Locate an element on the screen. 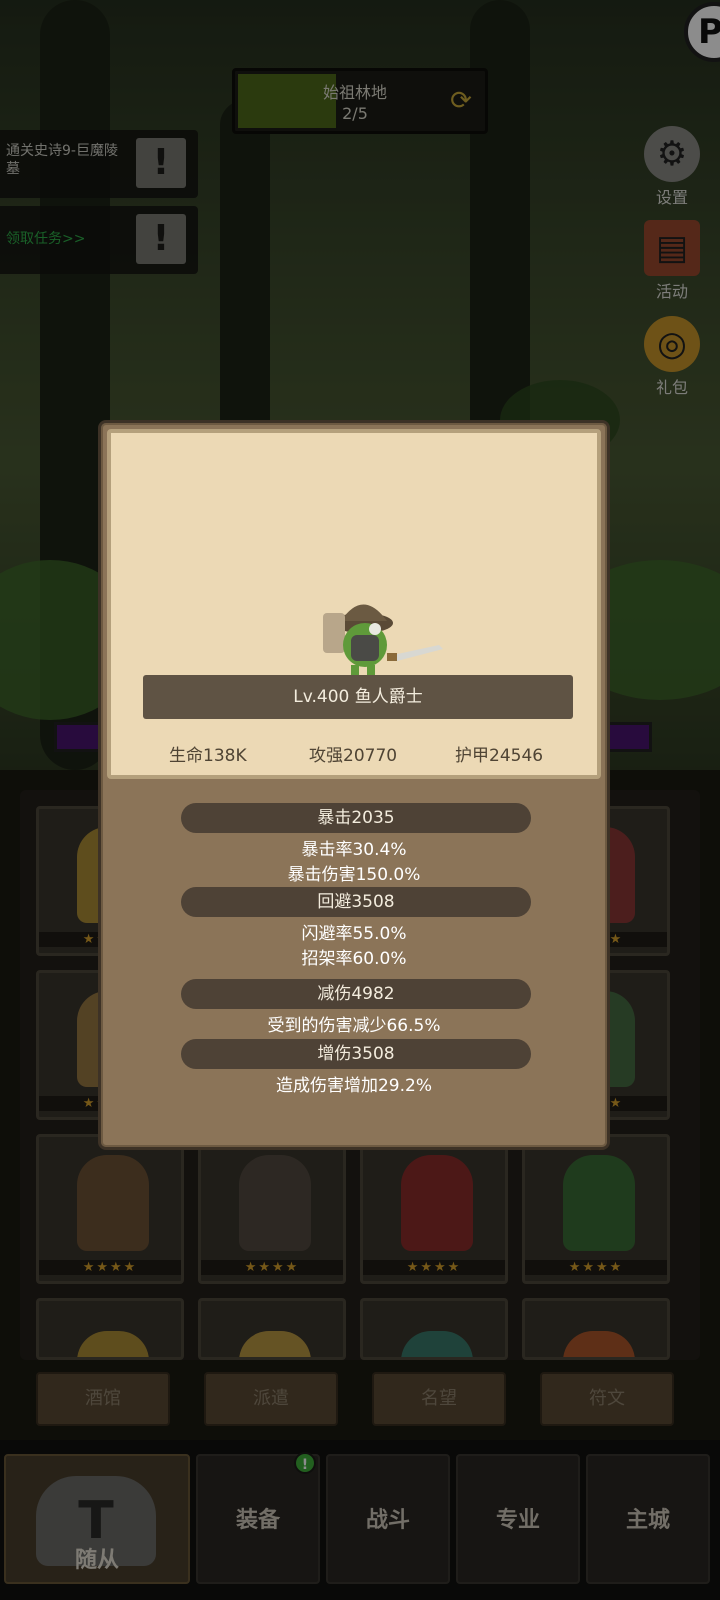  damage-reduction-line: 受到的伤害减少66.5% is located at coordinates (354, 1026).